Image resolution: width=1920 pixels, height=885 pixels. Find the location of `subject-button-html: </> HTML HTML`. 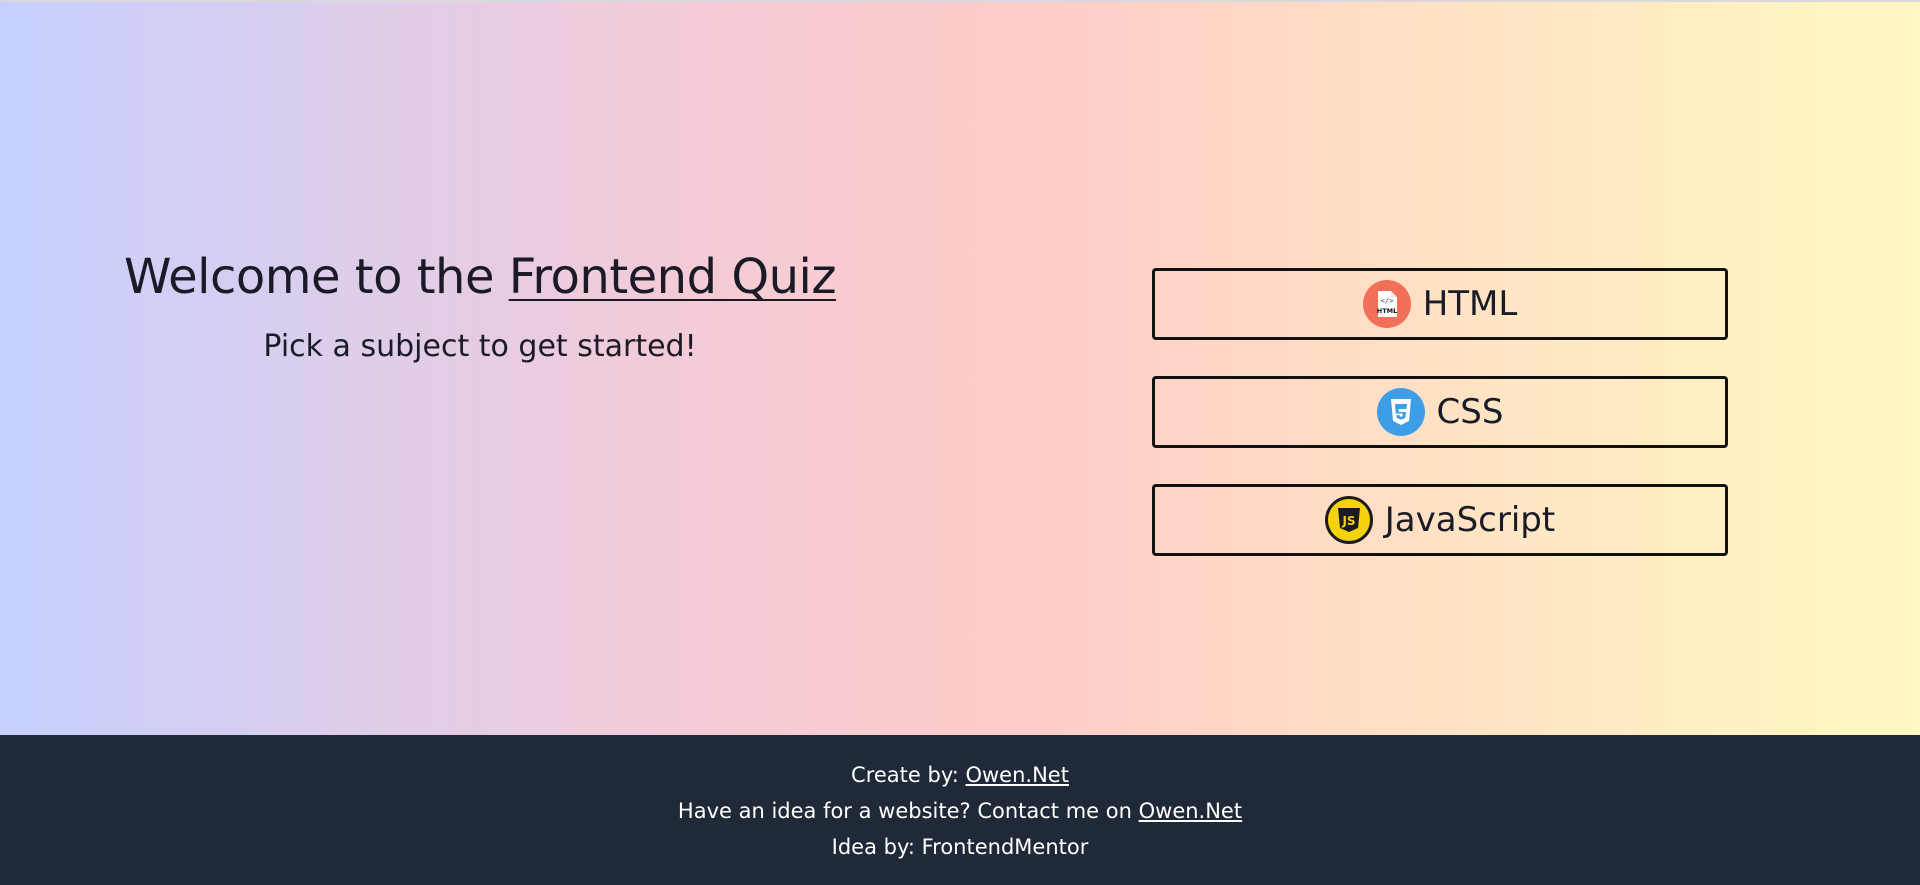

subject-button-html: </> HTML HTML is located at coordinates (1440, 304).